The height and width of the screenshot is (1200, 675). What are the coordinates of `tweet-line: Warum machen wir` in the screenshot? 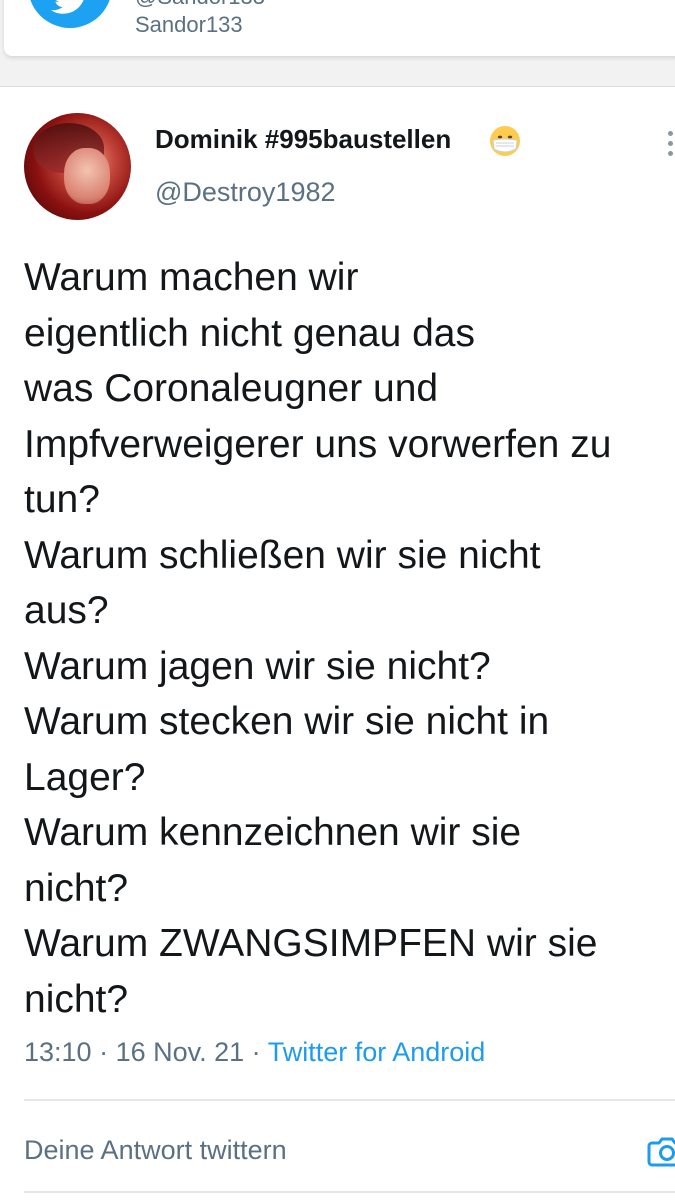 It's located at (191, 277).